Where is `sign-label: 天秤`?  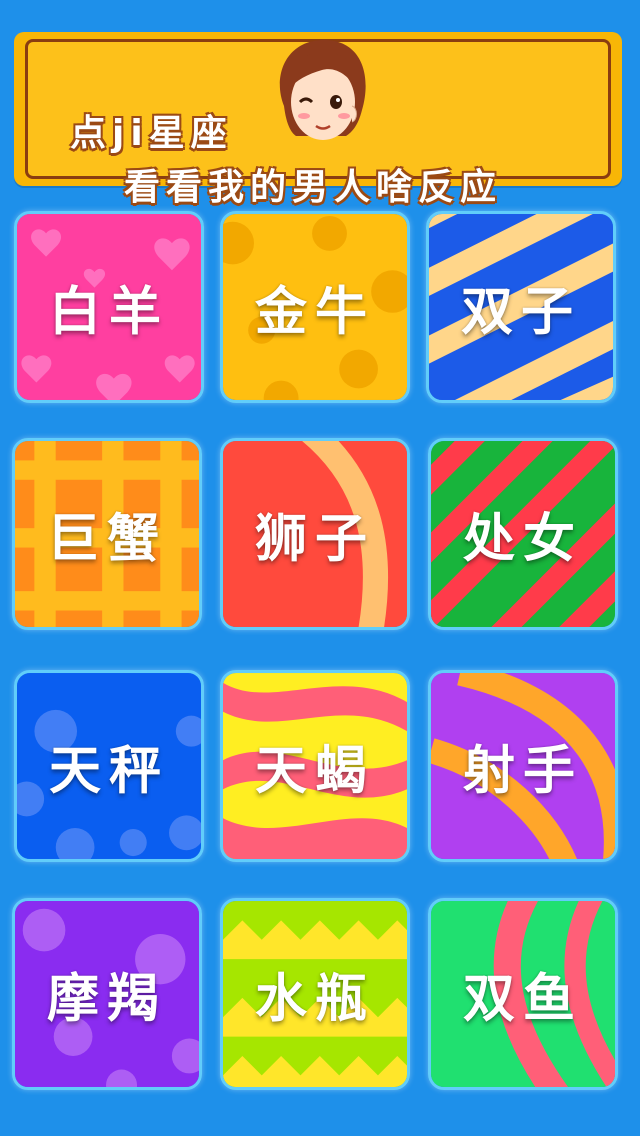
sign-label: 天秤 is located at coordinates (108, 771).